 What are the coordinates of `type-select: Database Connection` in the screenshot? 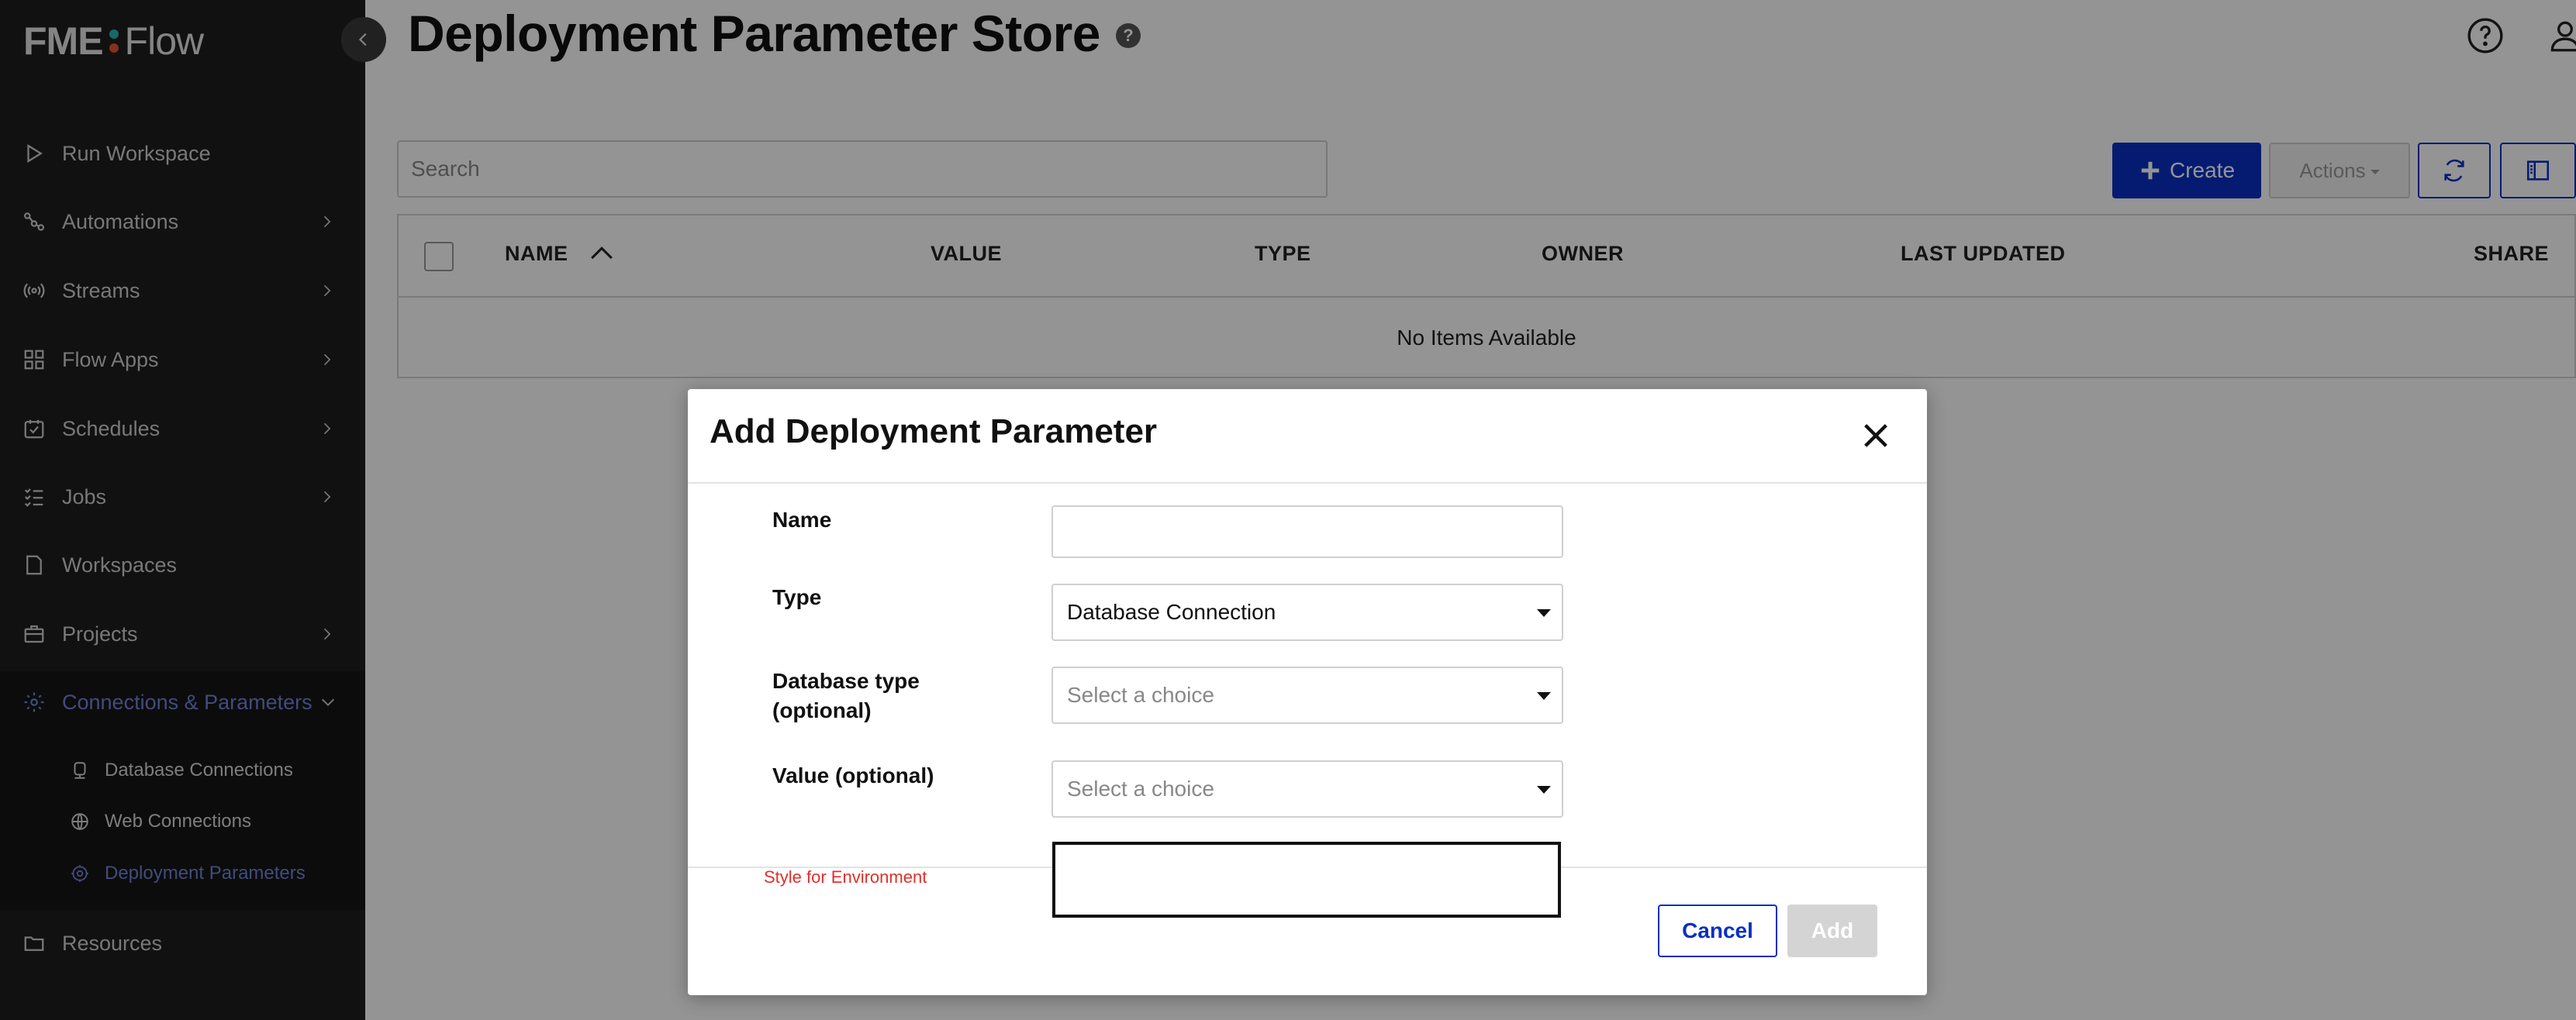 It's located at (1307, 612).